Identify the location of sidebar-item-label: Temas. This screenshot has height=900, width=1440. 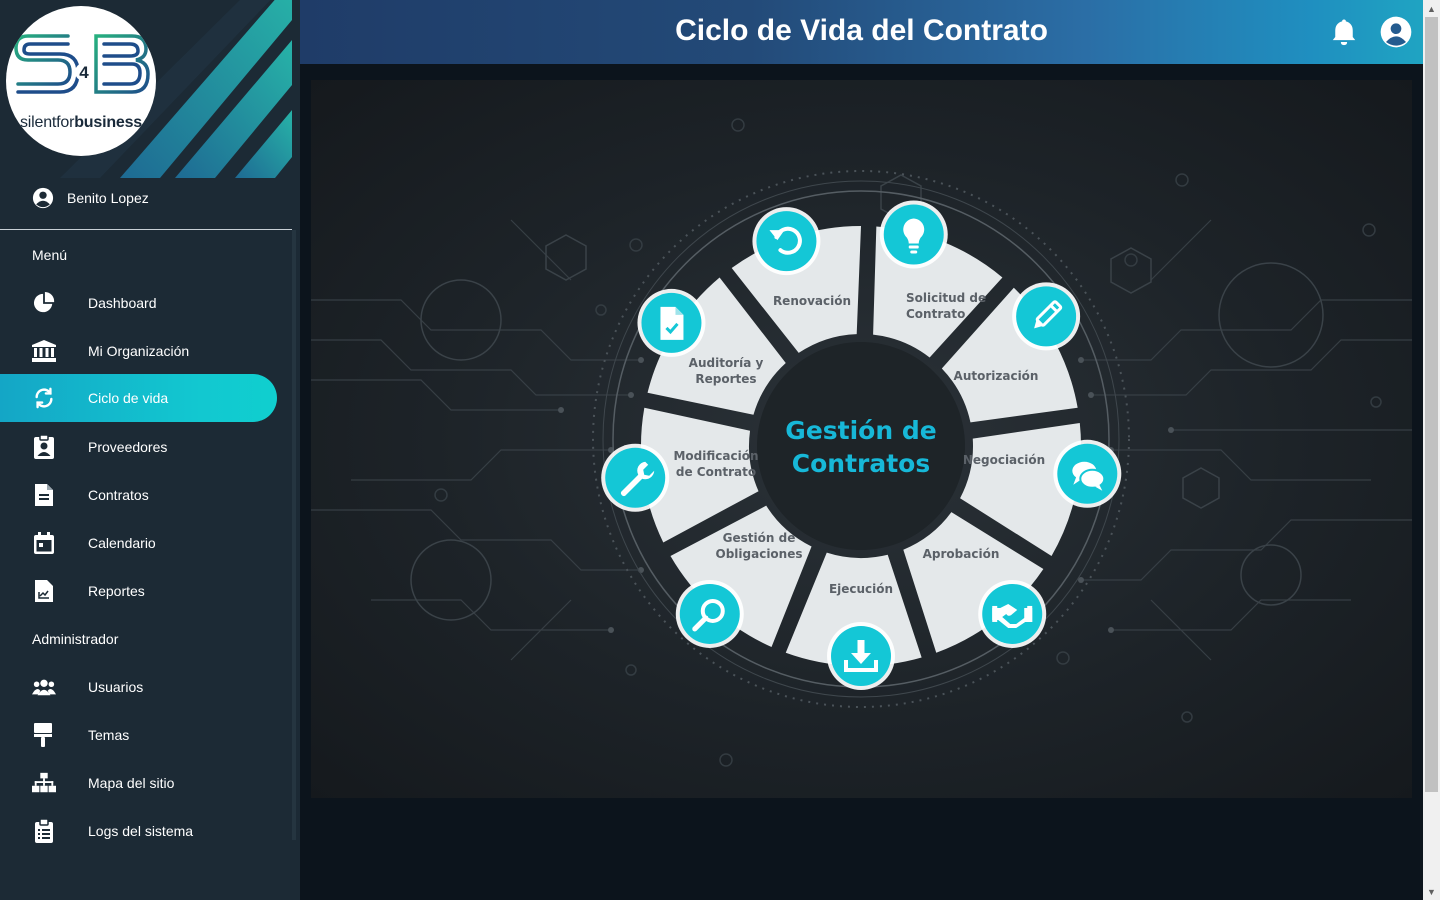
(109, 735).